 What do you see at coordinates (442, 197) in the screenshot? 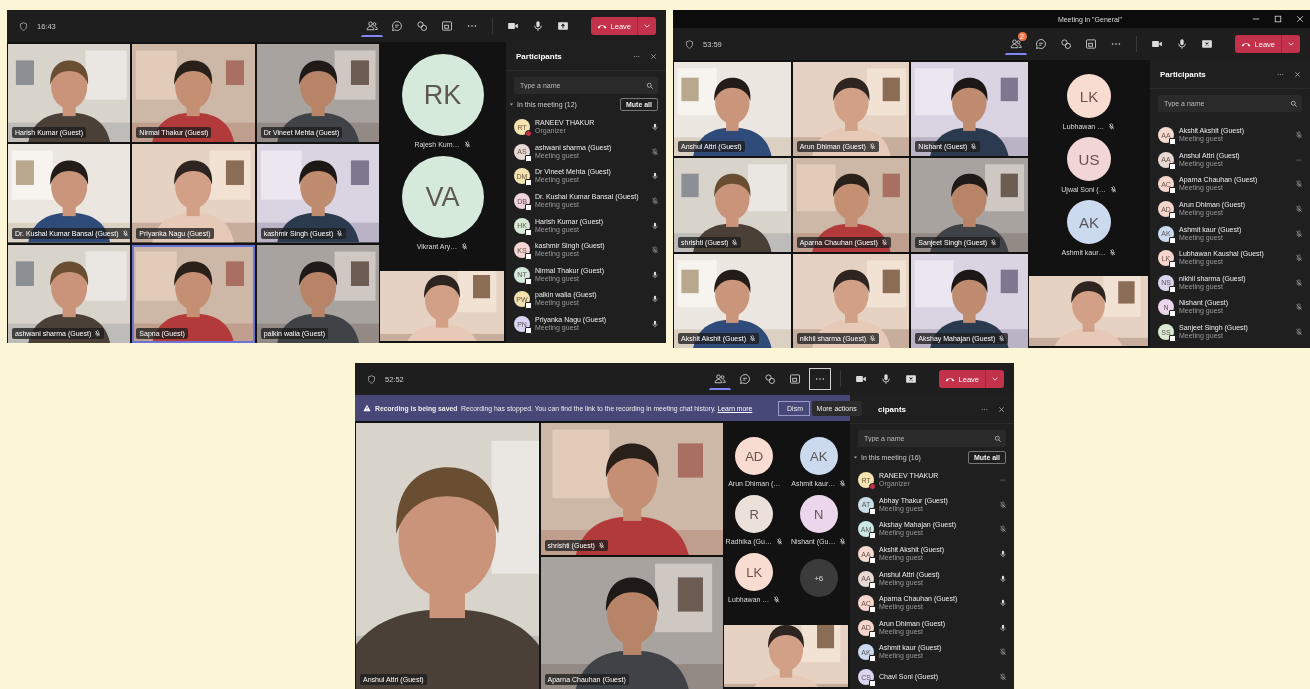
I see `avatar: VA` at bounding box center [442, 197].